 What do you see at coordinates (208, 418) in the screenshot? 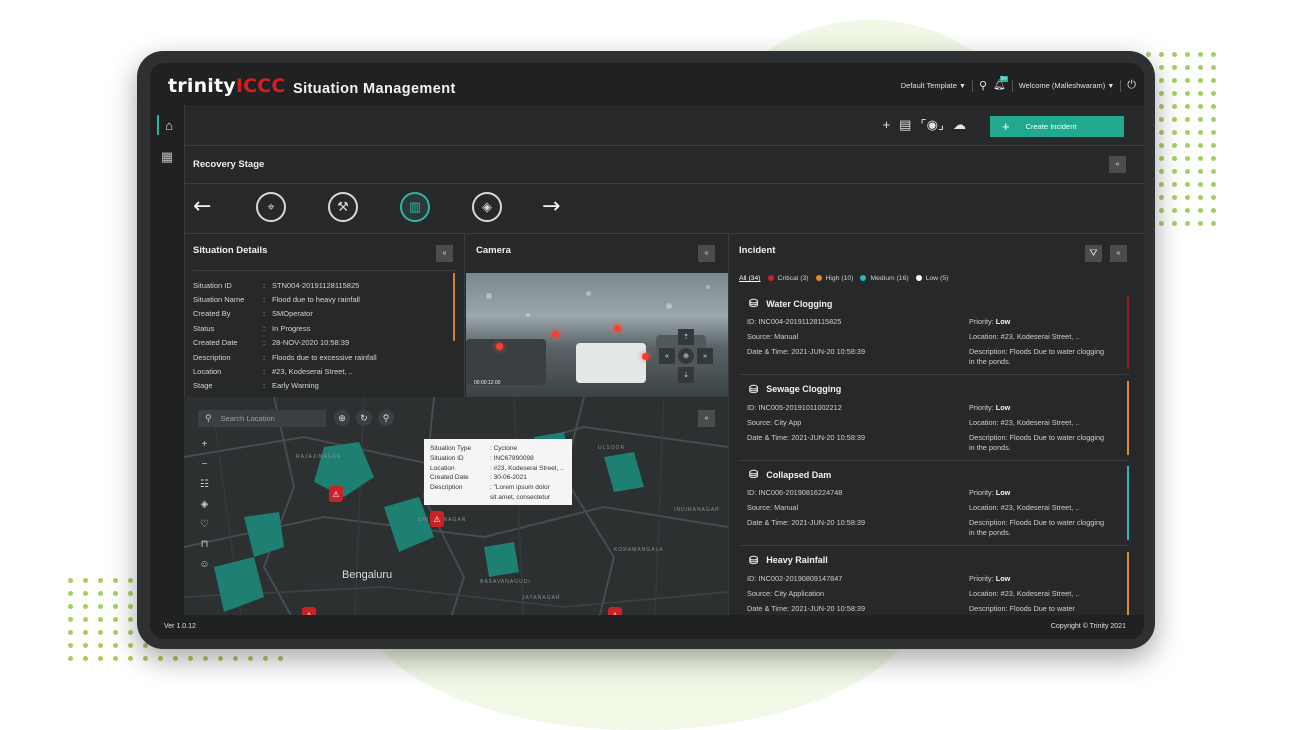
I see `search-icon: ⚲` at bounding box center [208, 418].